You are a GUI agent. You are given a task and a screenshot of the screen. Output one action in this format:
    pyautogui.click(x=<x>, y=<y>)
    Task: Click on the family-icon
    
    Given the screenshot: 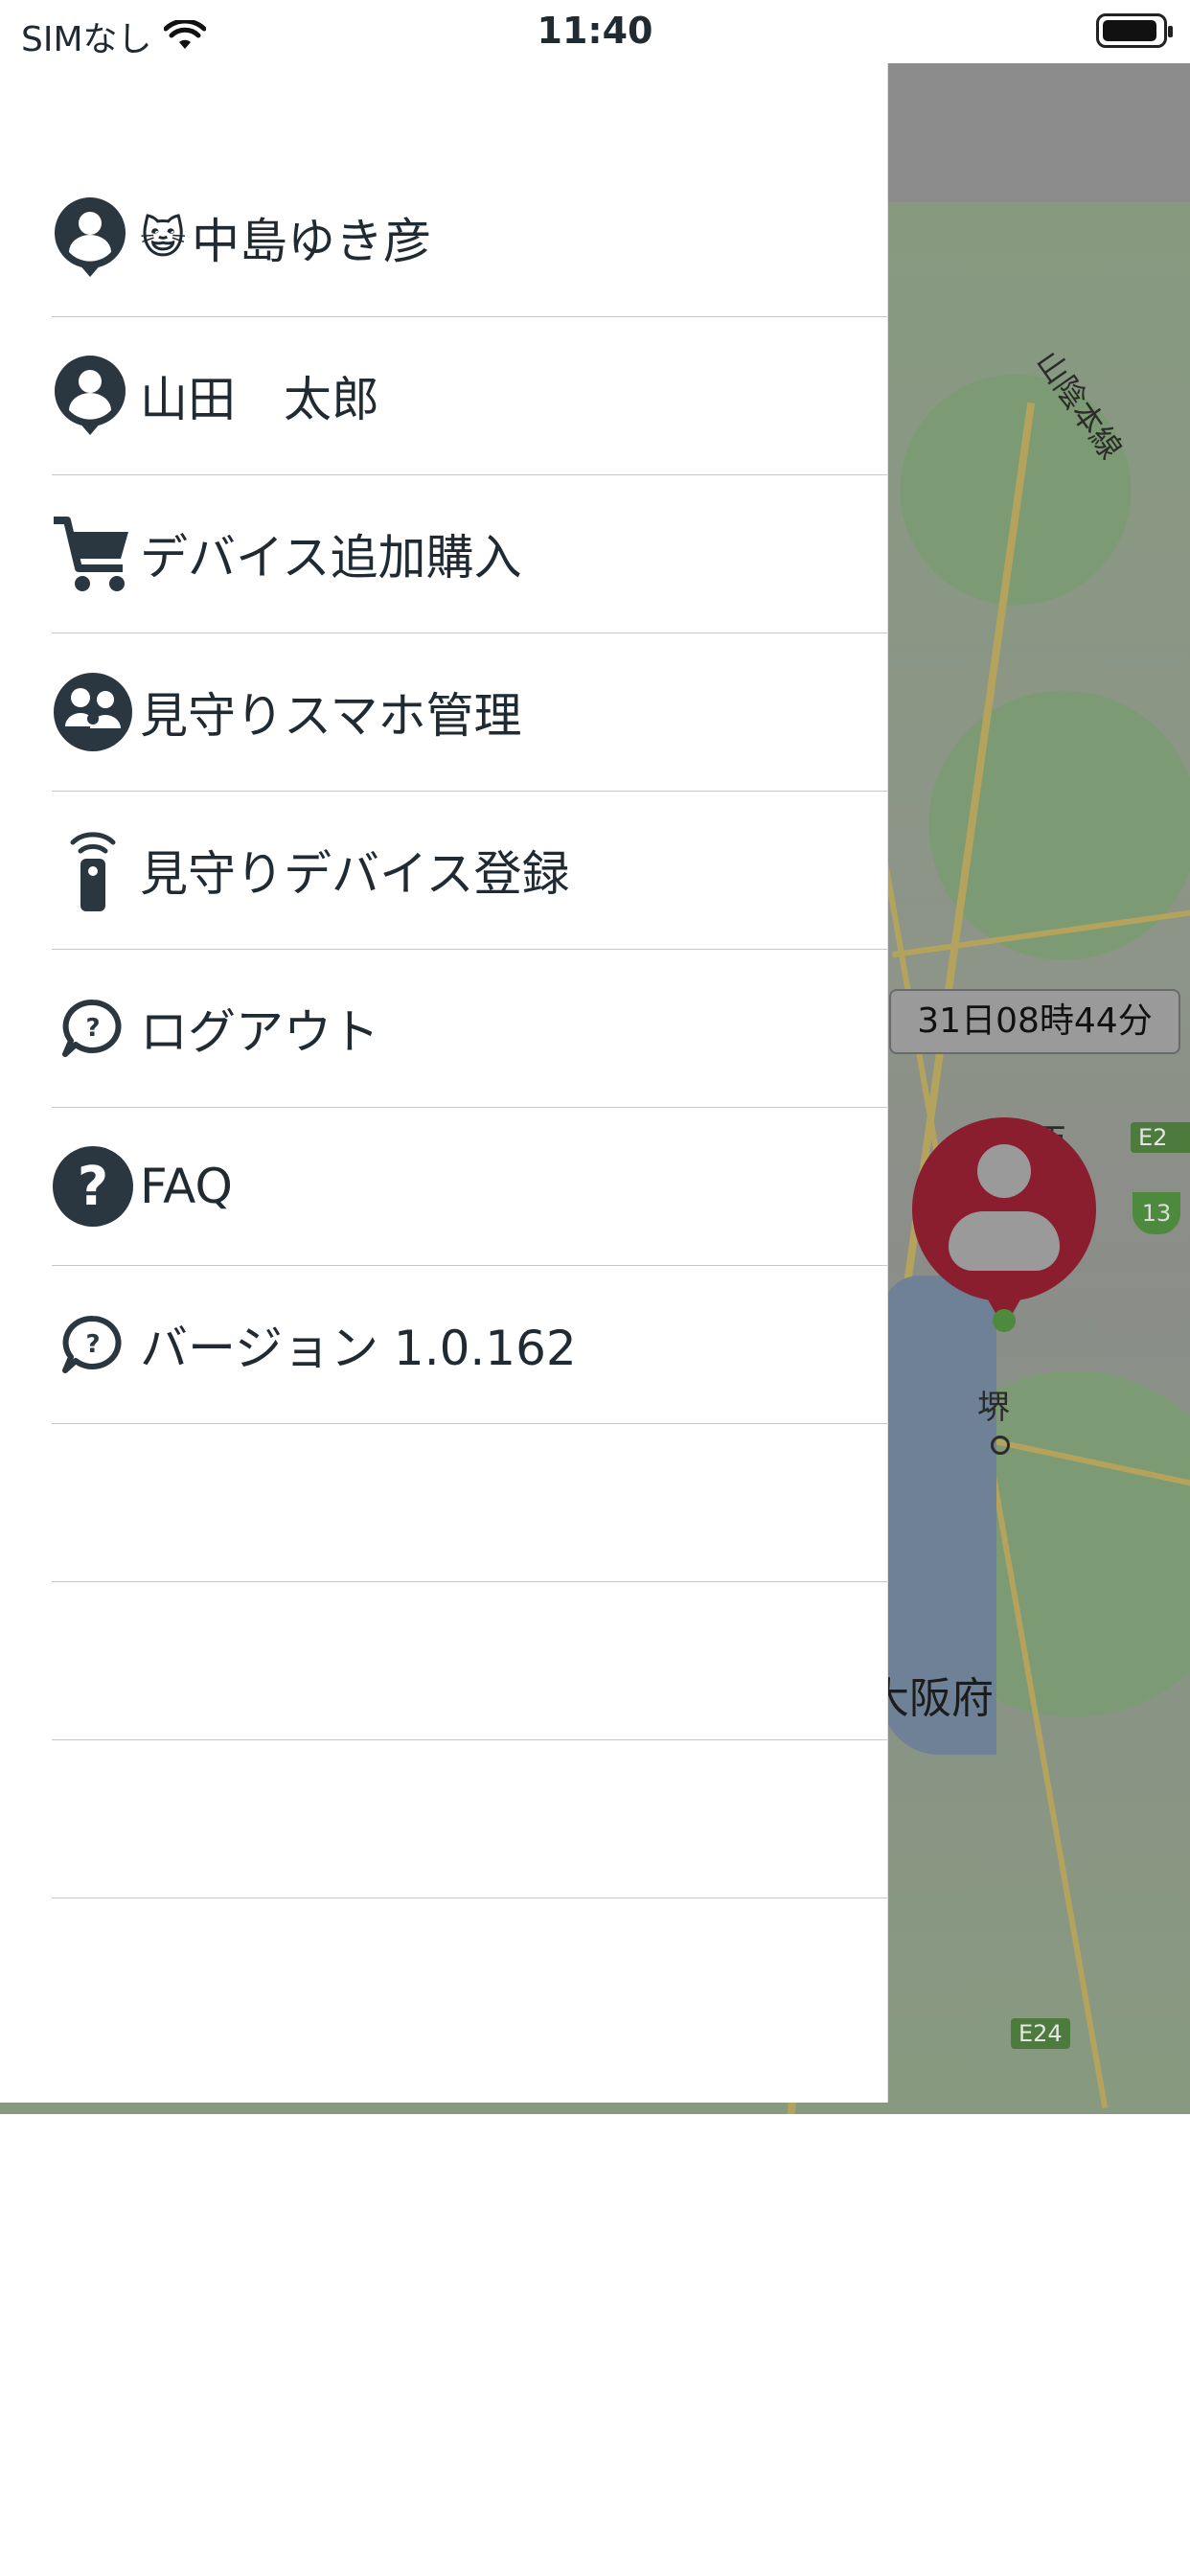 What is the action you would take?
    pyautogui.click(x=96, y=712)
    